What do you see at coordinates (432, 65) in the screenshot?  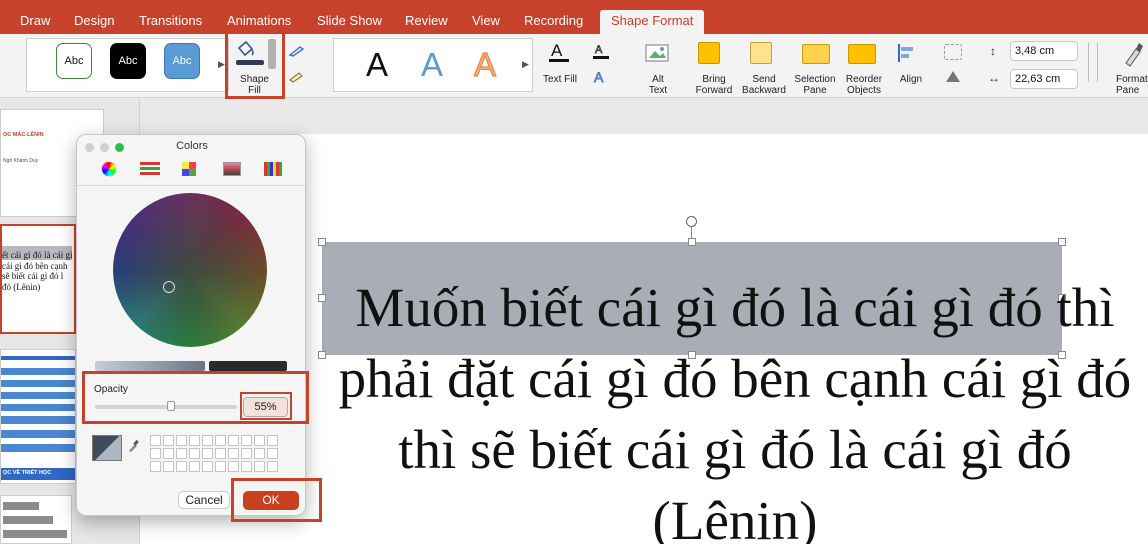 I see `wordart-style-blue: A` at bounding box center [432, 65].